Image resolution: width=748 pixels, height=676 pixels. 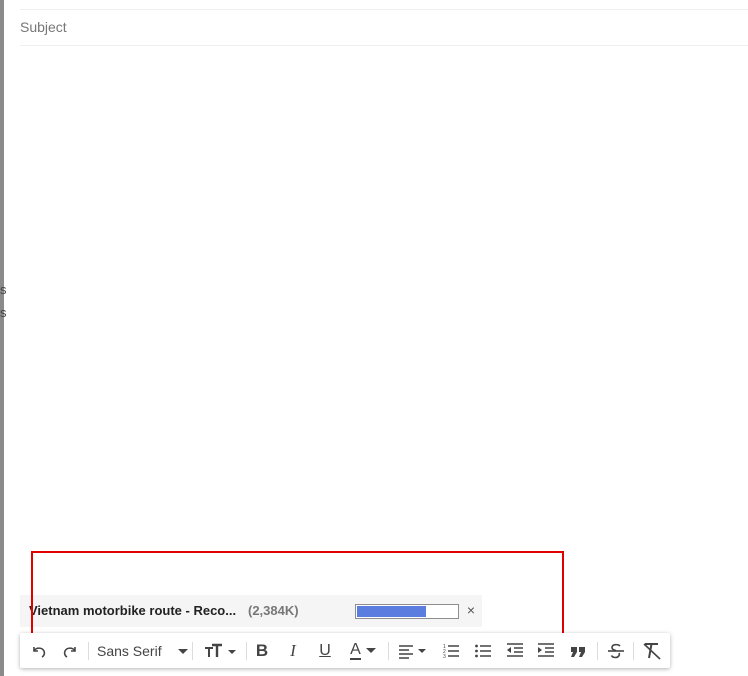 I want to click on quote-icon, so click(x=578, y=651).